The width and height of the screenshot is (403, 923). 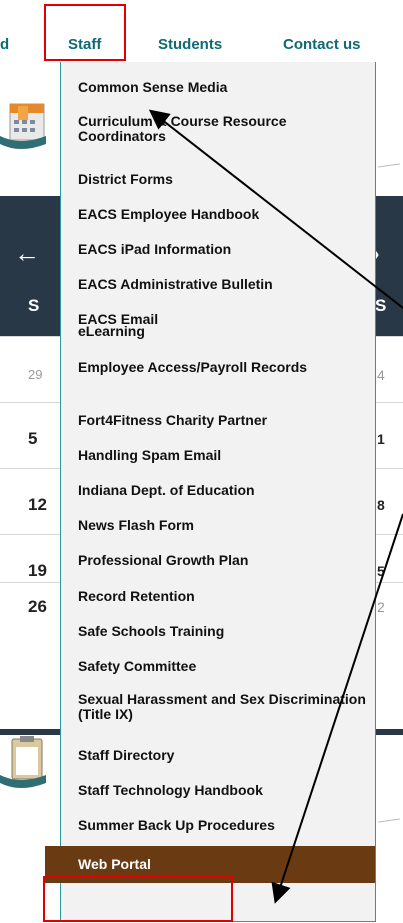 What do you see at coordinates (223, 420) in the screenshot?
I see `menu-item-fort4fitness: Fort4Fitness Charity Partner` at bounding box center [223, 420].